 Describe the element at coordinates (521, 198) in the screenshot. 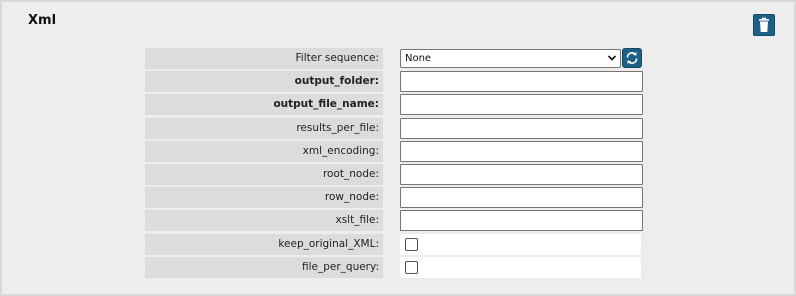

I see `row-node-input` at that location.